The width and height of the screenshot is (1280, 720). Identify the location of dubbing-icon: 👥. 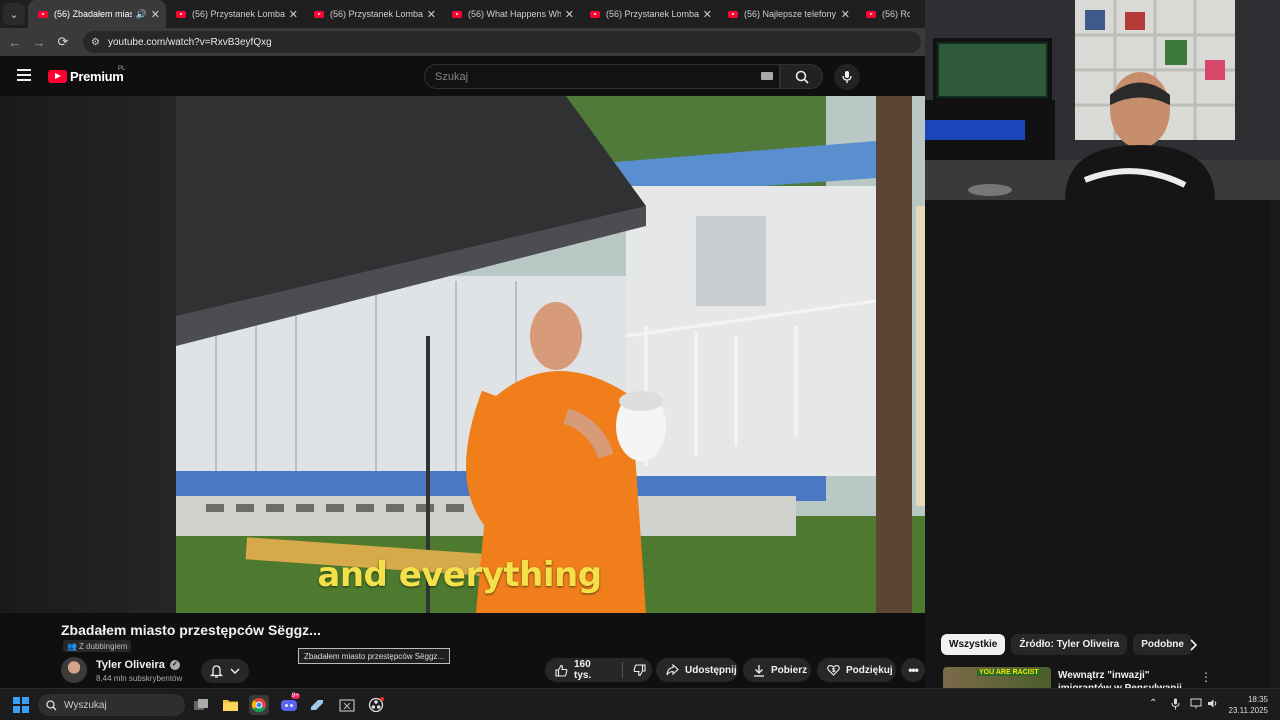
(72, 646).